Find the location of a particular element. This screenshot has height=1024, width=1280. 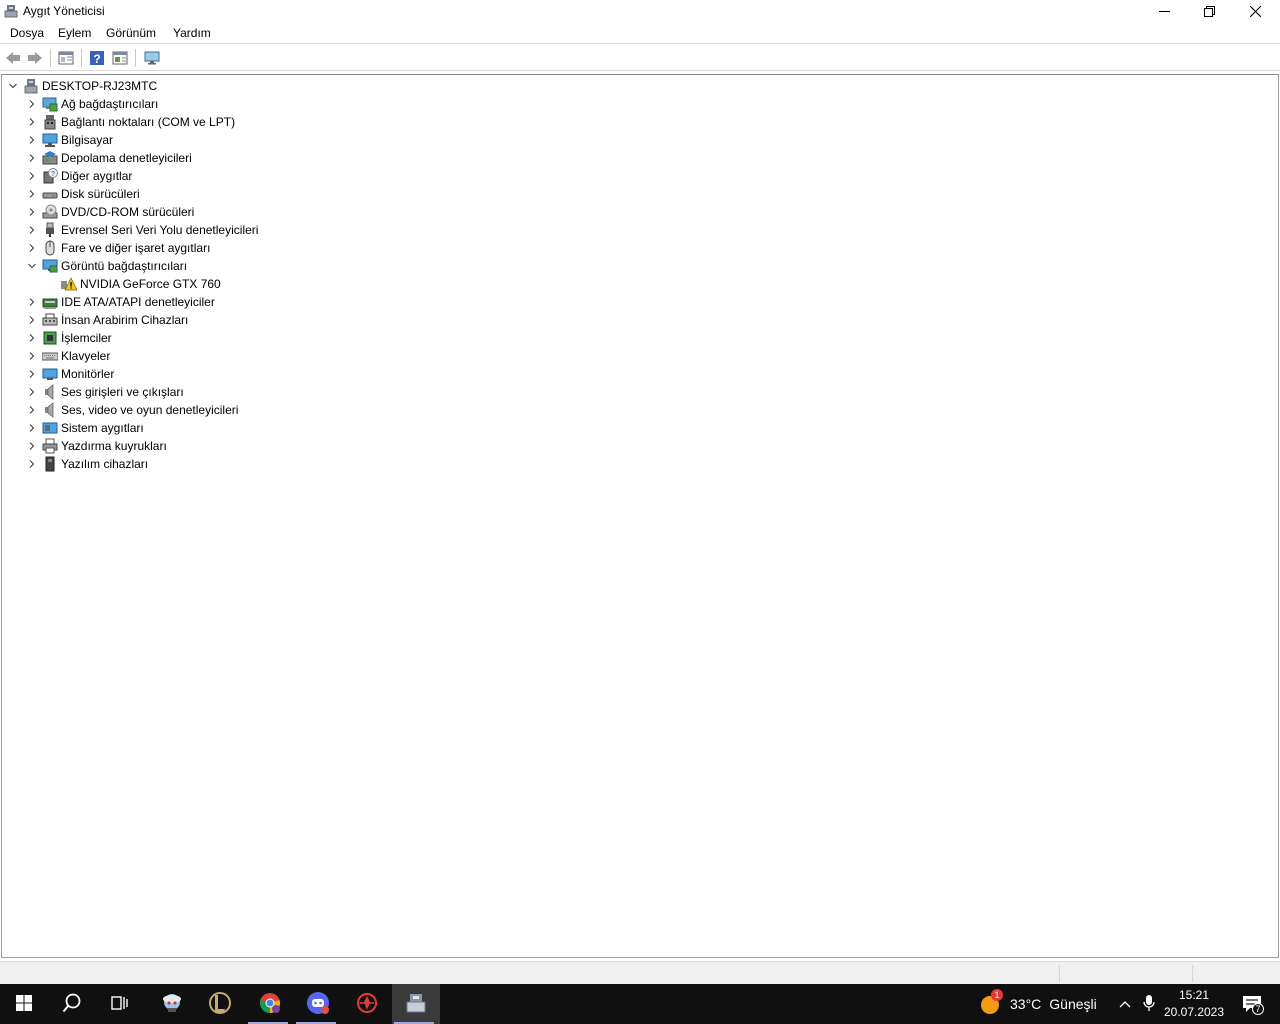

menu-dosya: Dosya is located at coordinates (27, 33).